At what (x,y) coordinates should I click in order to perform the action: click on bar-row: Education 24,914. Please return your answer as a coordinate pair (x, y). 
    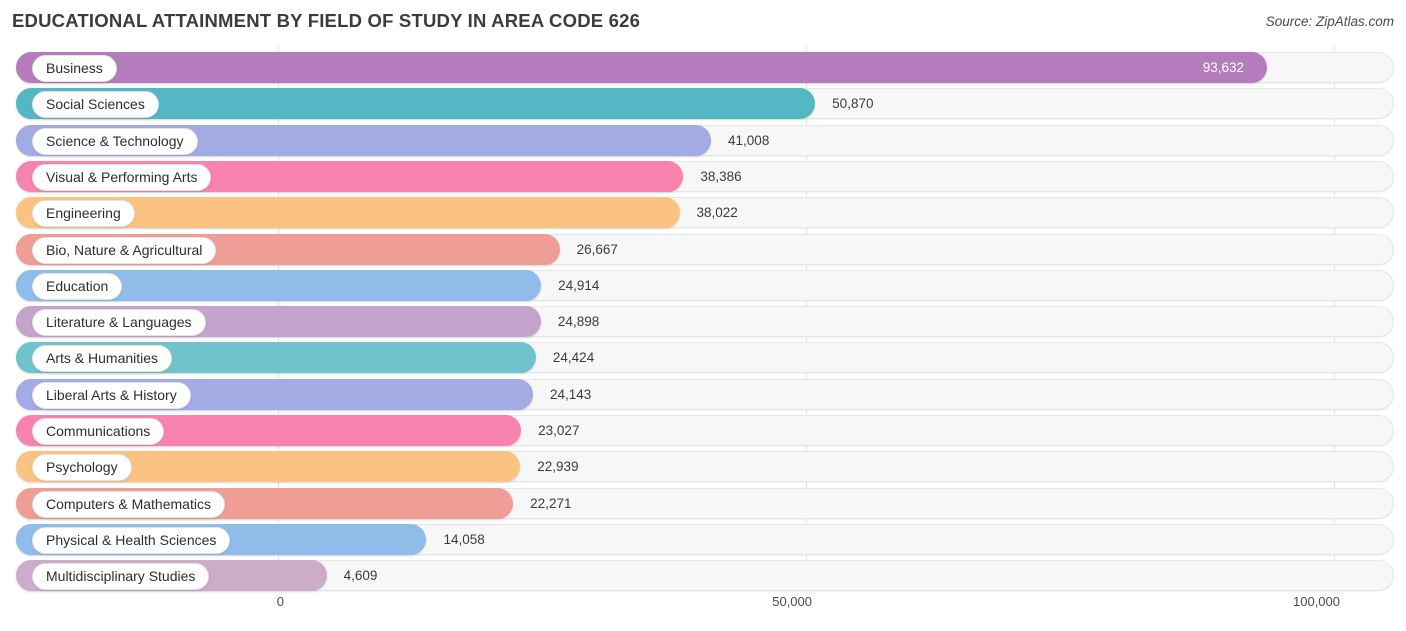
    Looking at the image, I should click on (701, 285).